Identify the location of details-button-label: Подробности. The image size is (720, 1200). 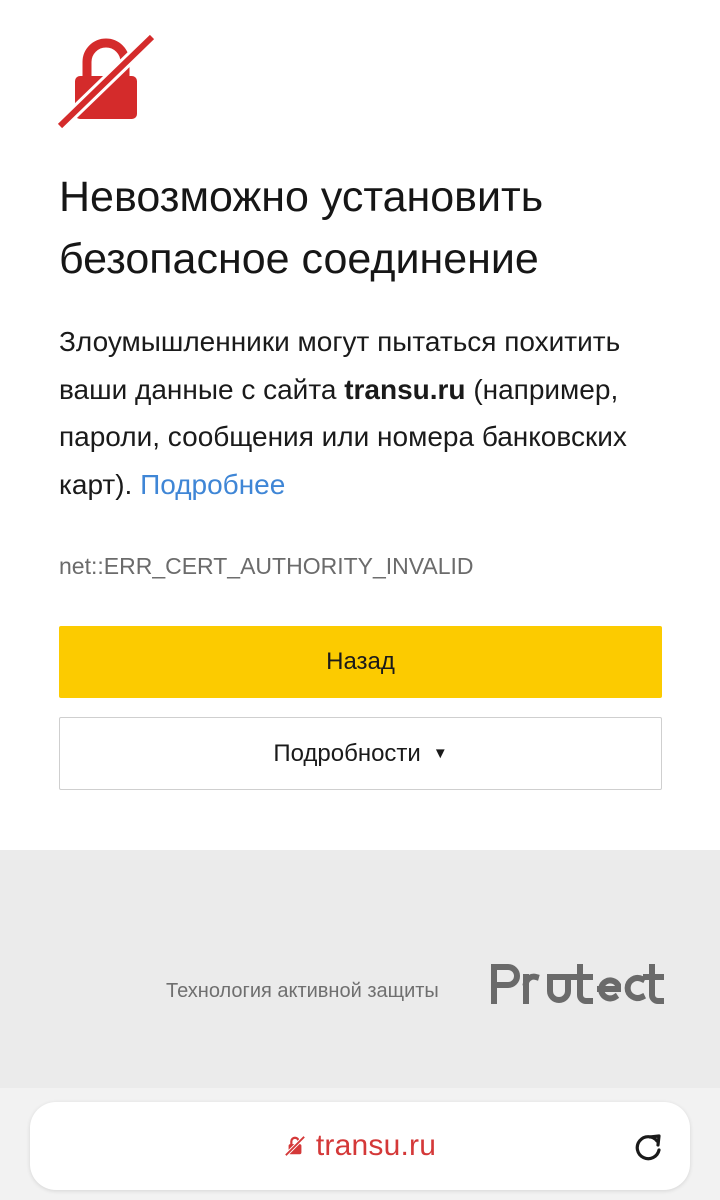
(347, 753).